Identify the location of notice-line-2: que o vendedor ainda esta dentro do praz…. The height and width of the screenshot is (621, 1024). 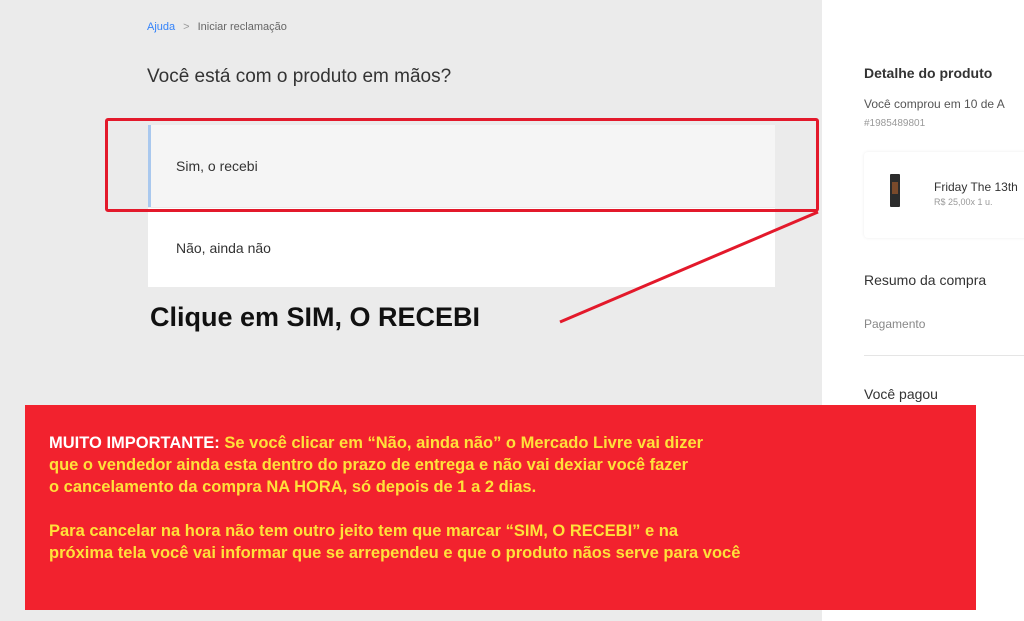
(369, 465).